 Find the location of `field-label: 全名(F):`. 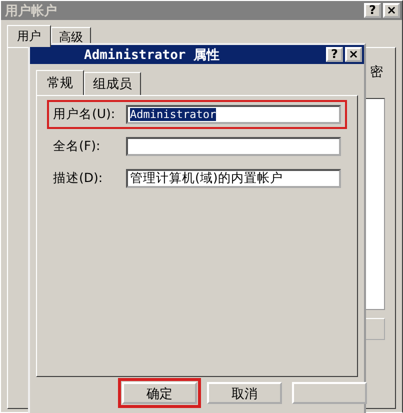

field-label: 全名(F): is located at coordinates (77, 146).